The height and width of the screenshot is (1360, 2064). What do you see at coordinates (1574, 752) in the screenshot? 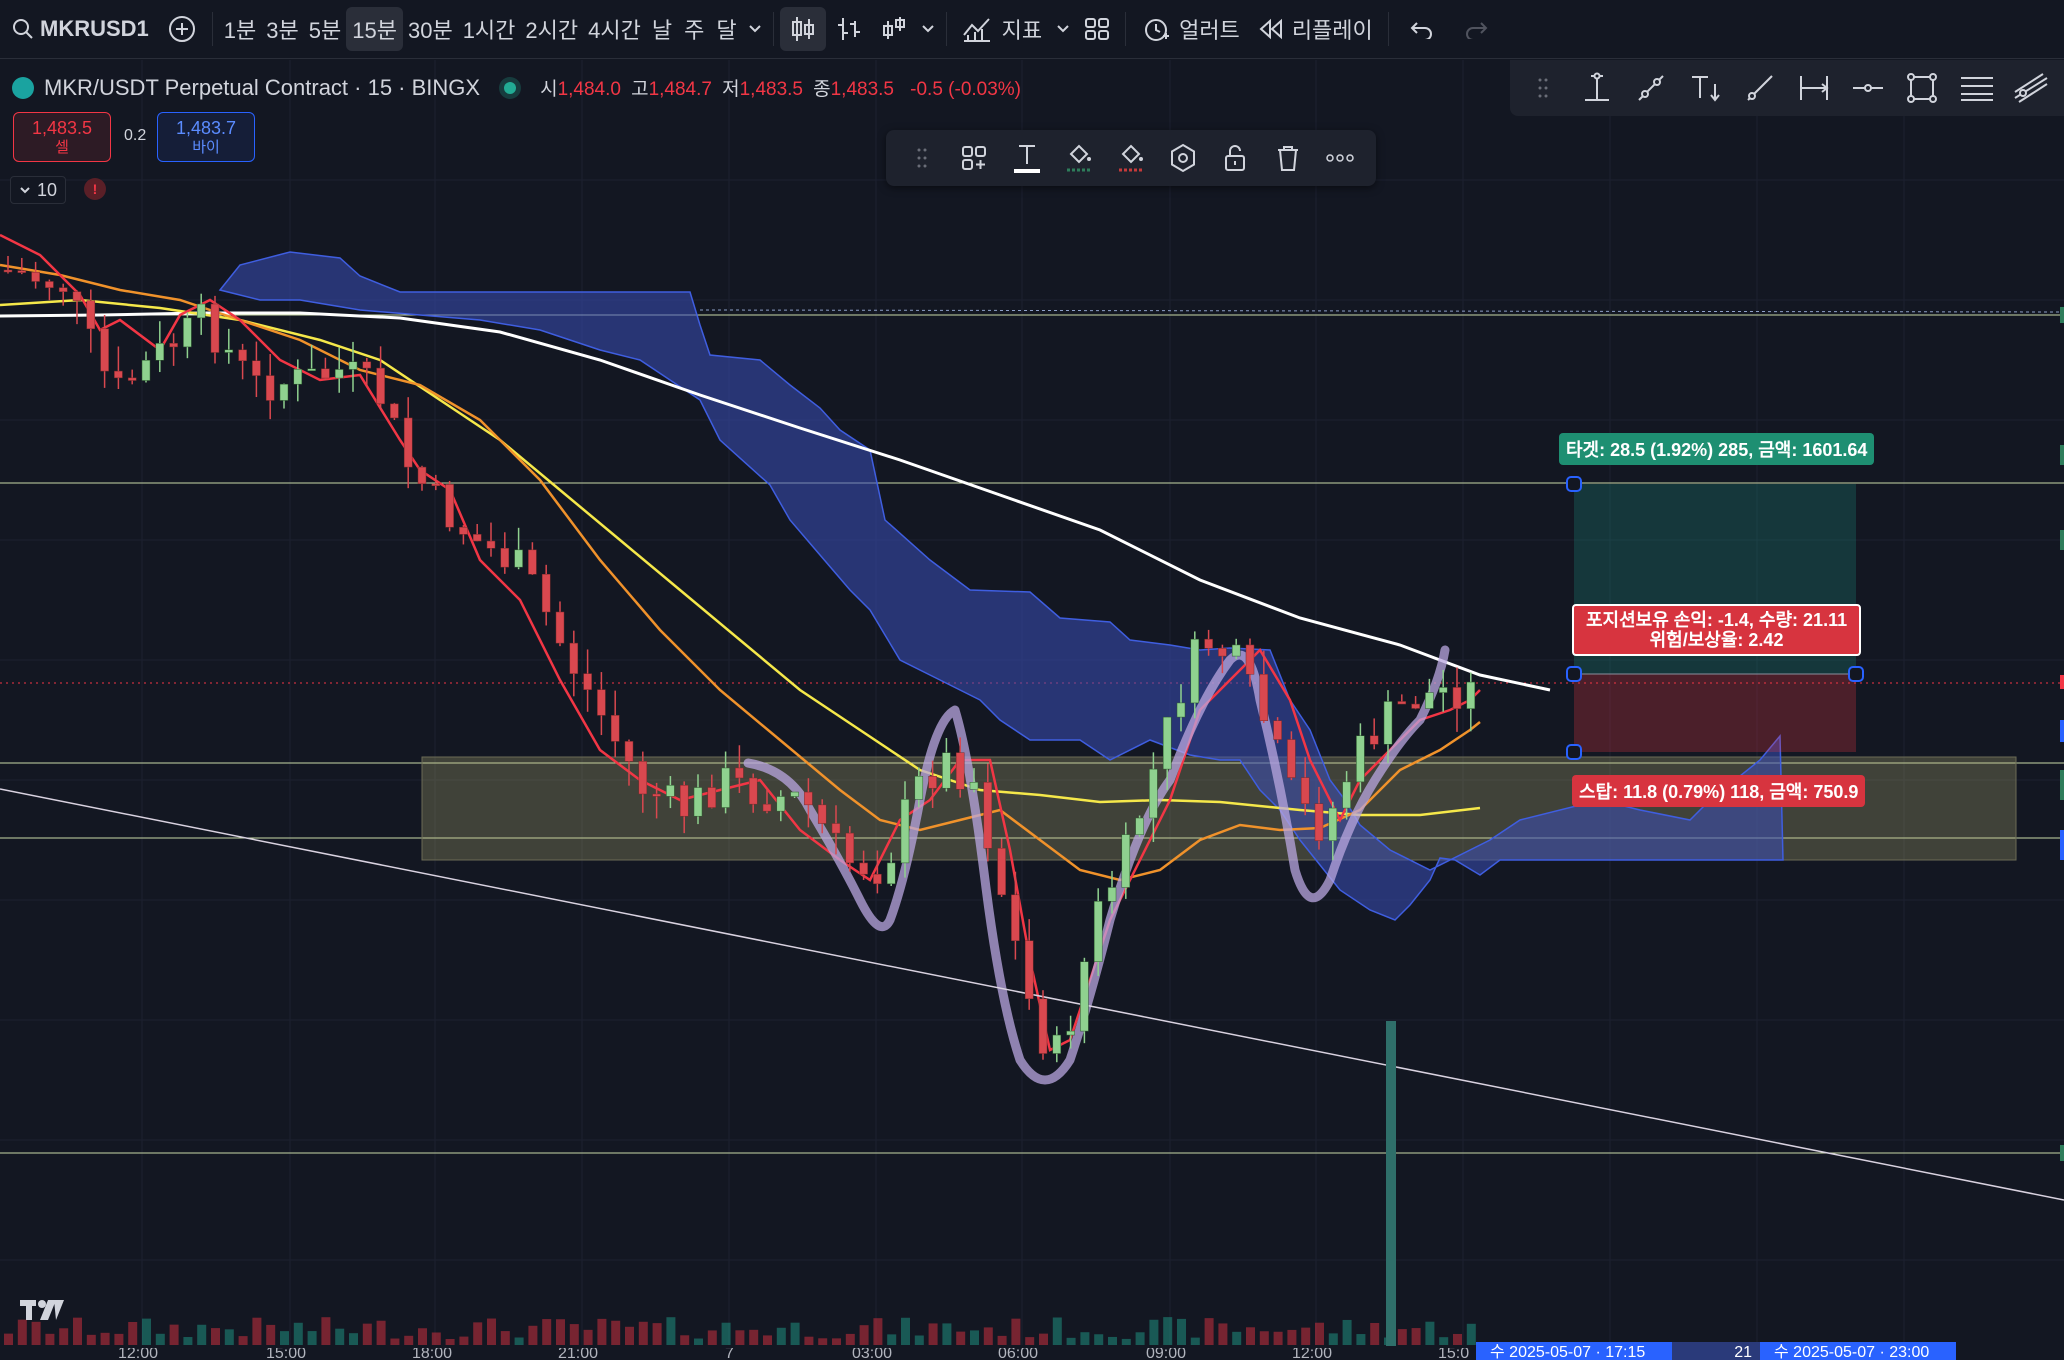
I see `stop-handle` at bounding box center [1574, 752].